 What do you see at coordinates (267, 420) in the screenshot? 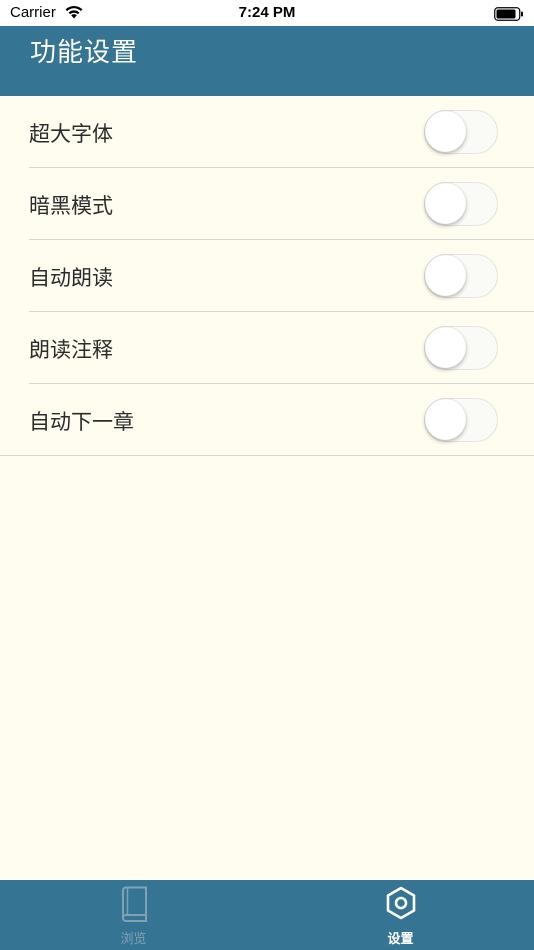
I see `setting-row-auto-next-chapter: 自动下一章` at bounding box center [267, 420].